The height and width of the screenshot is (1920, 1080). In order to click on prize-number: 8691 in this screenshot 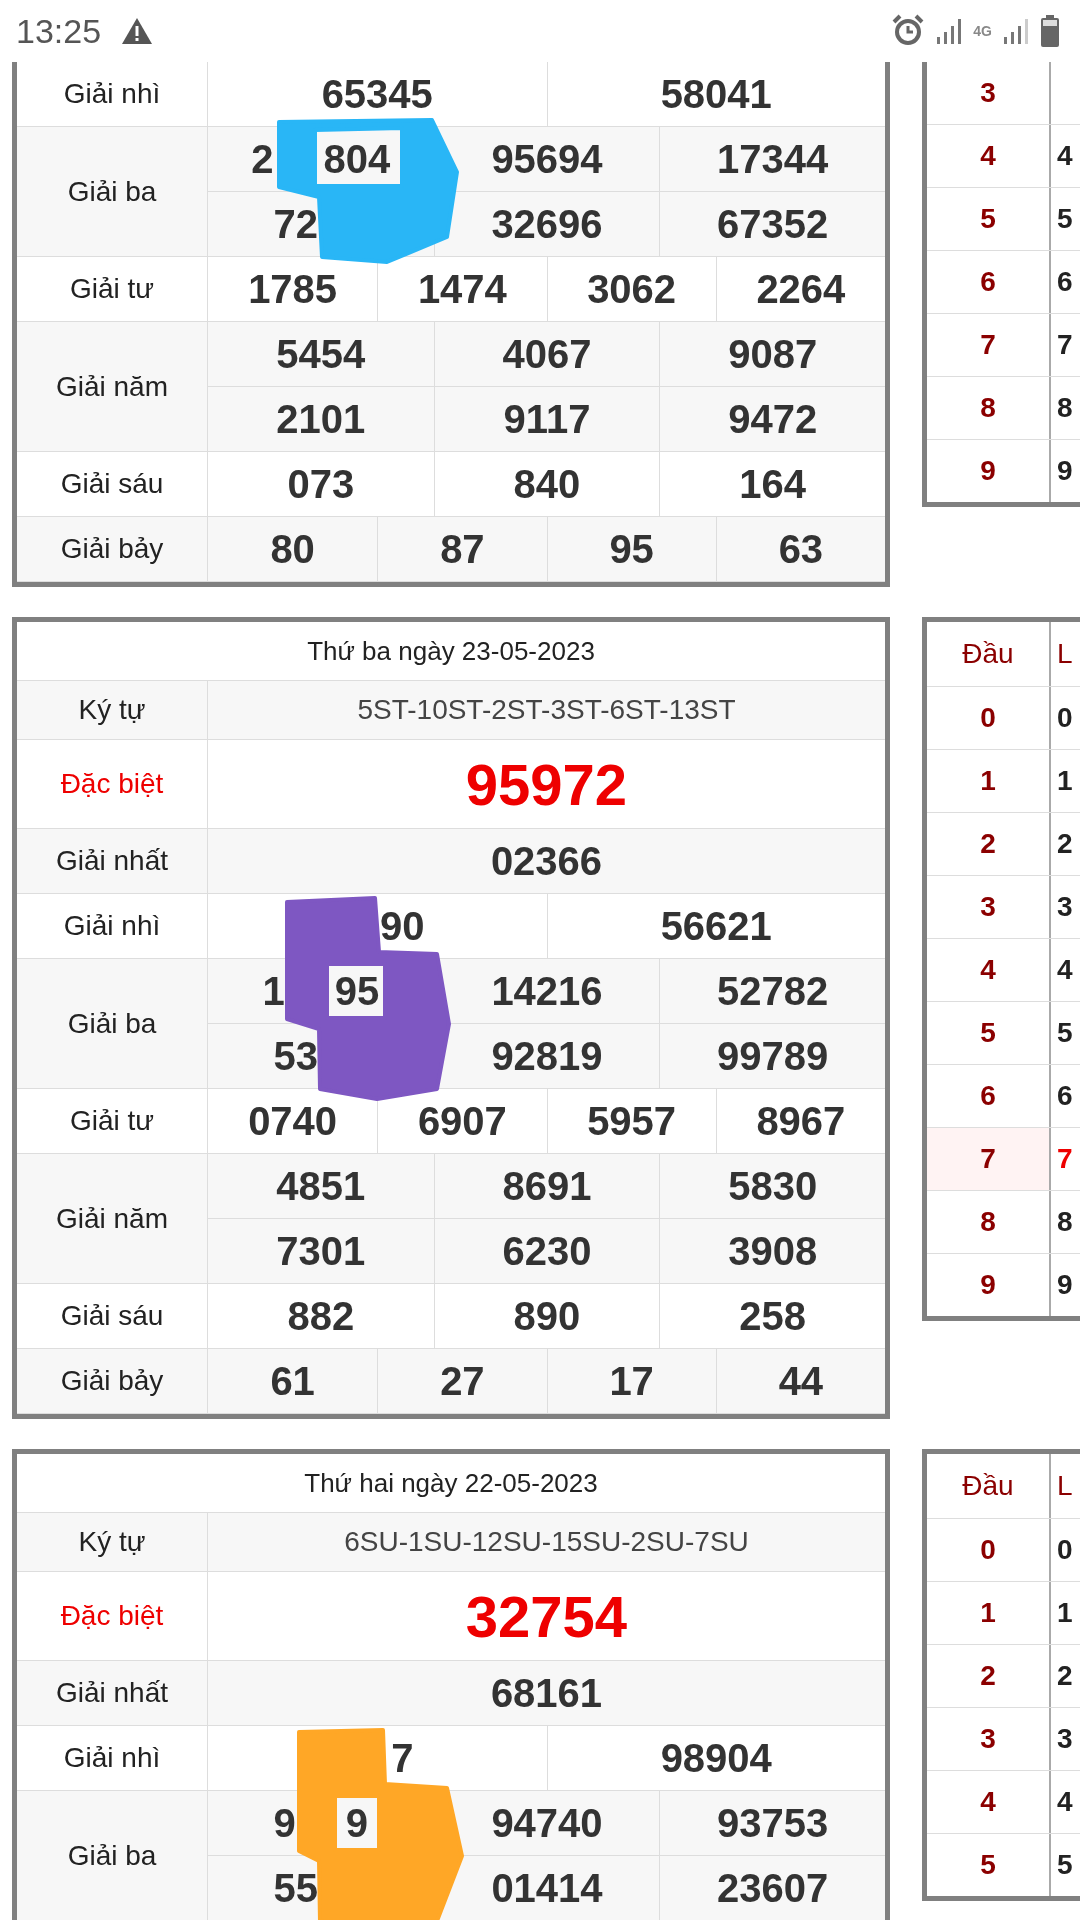, I will do `click(546, 1186)`.